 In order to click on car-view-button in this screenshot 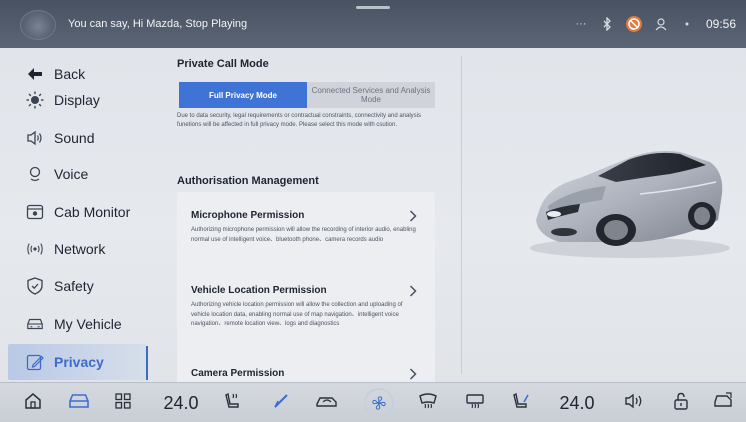, I will do `click(723, 403)`.